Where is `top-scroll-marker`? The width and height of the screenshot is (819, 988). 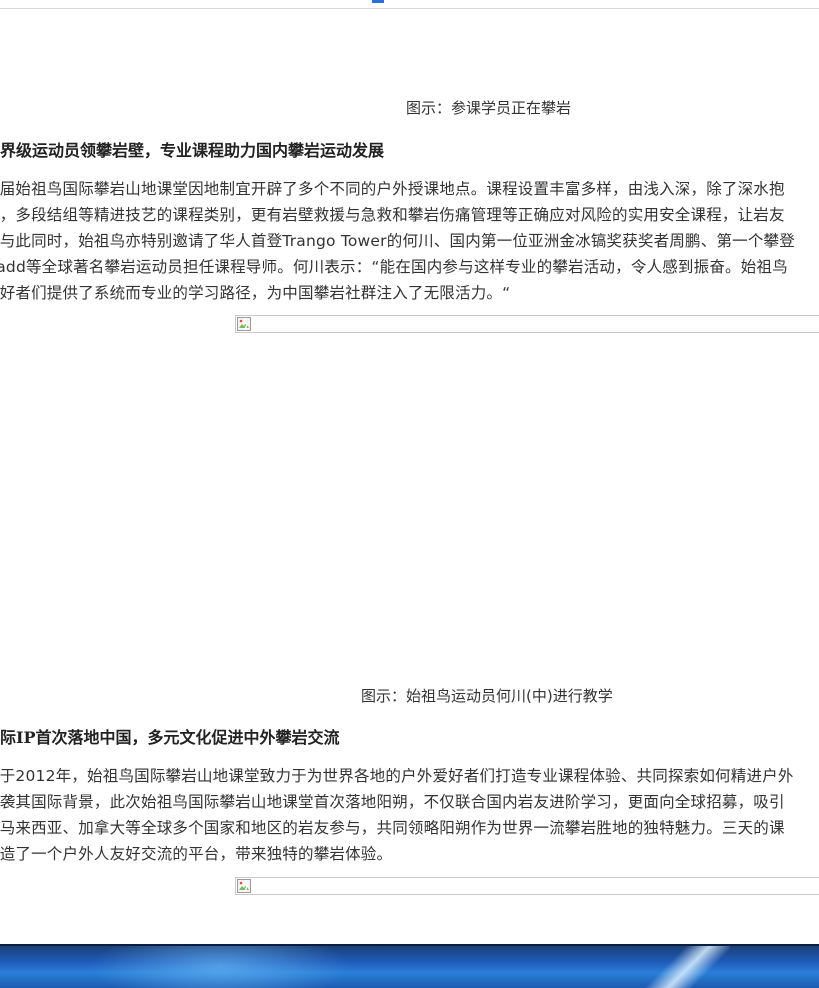 top-scroll-marker is located at coordinates (378, 1).